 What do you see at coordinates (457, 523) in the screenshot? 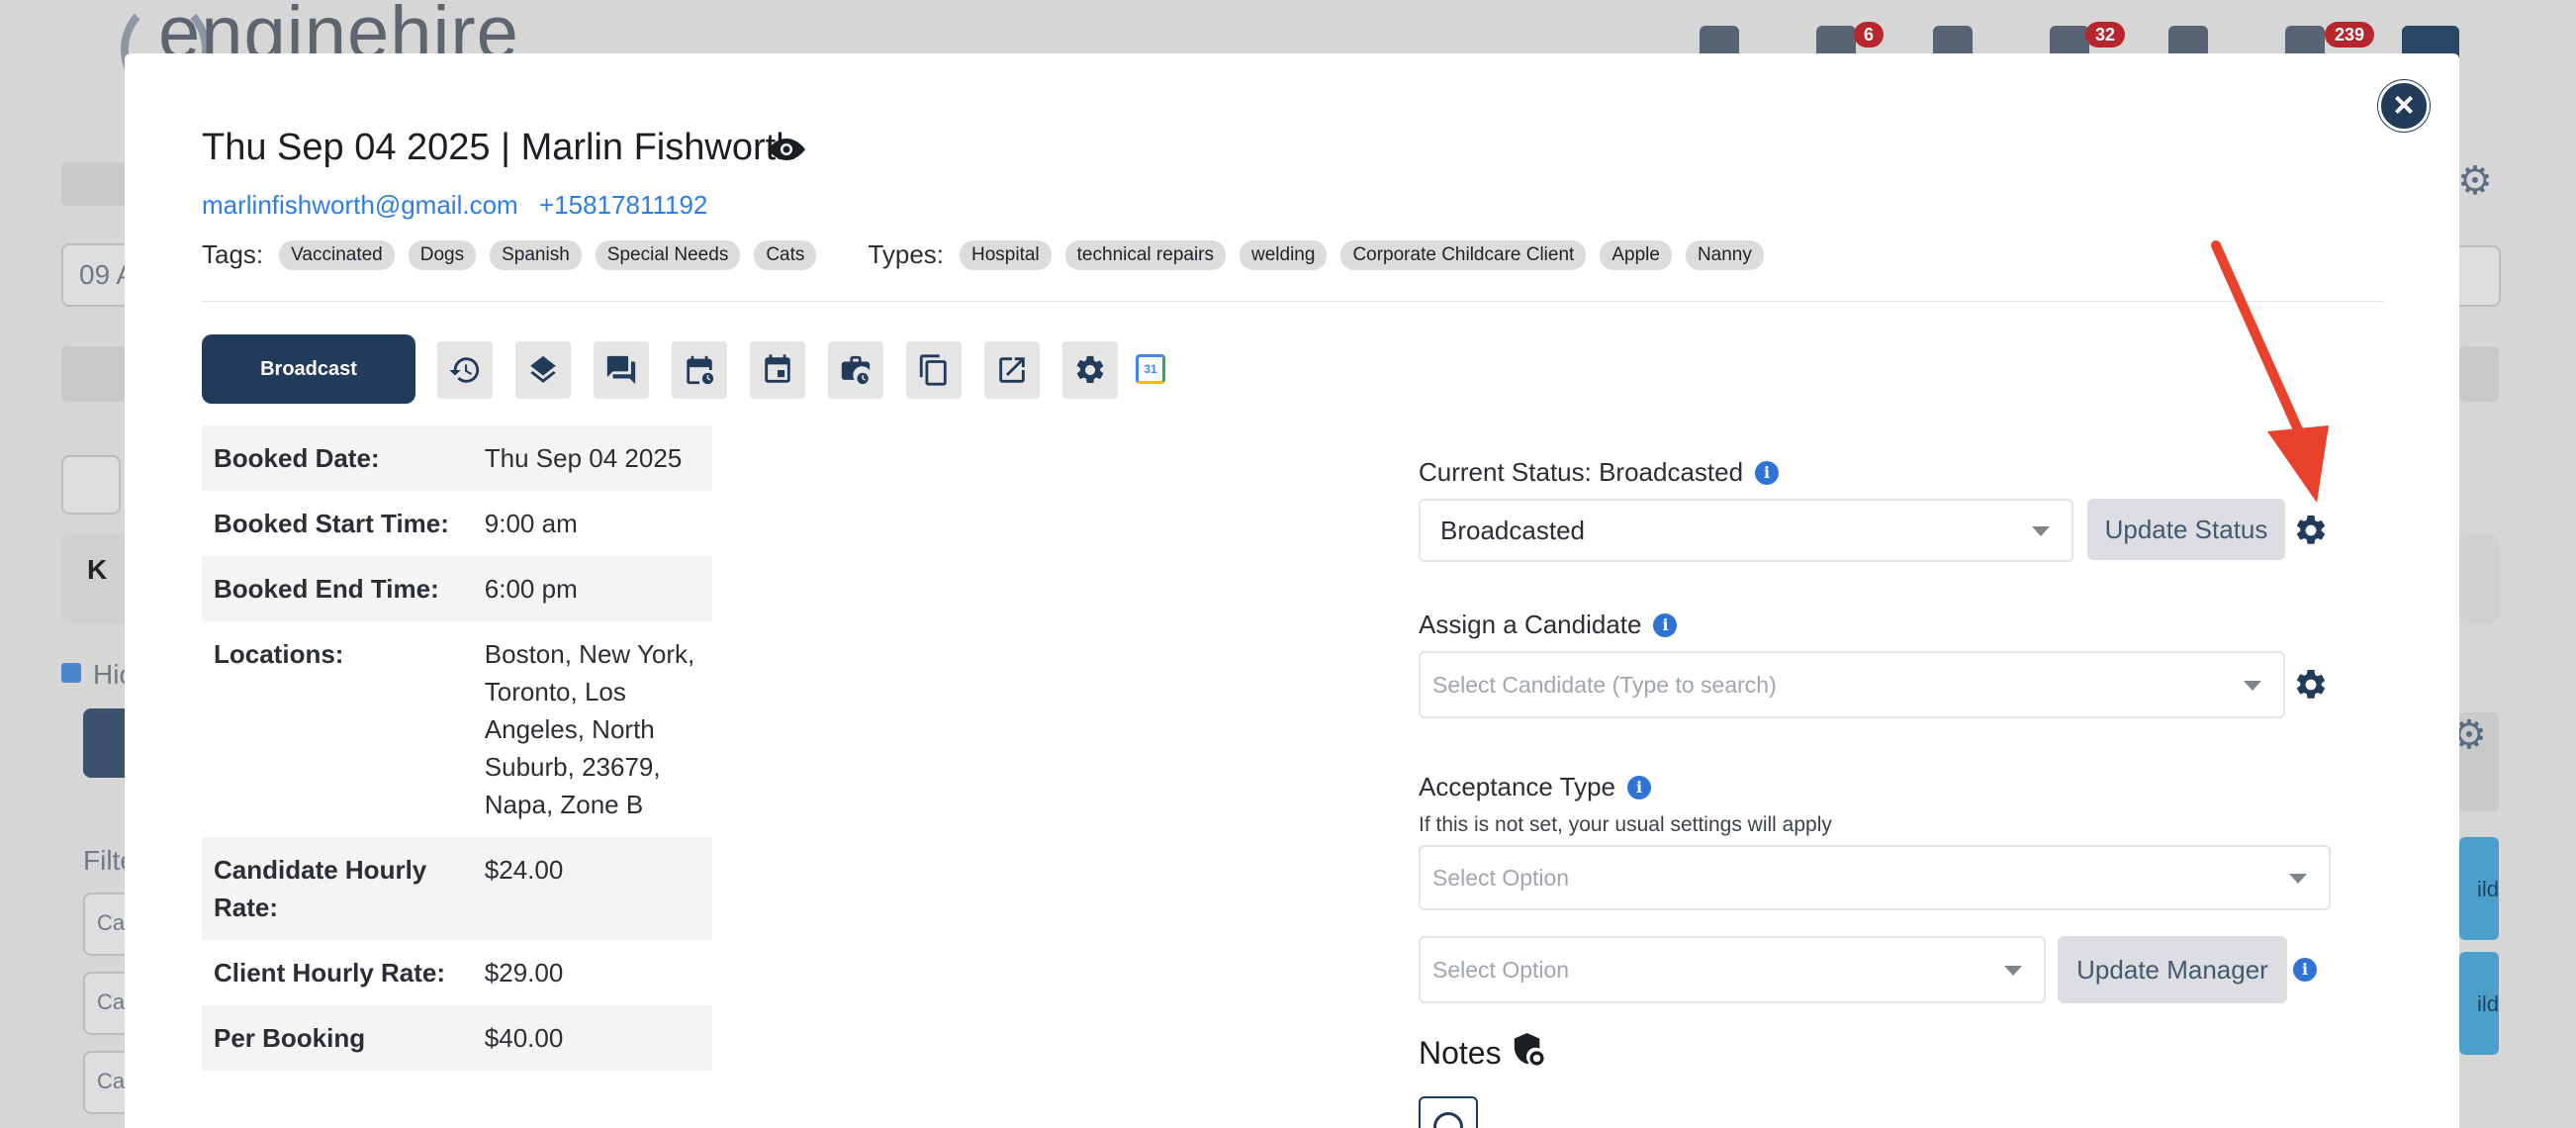
I see `detail-row: Booked Start Time: 9:00 am` at bounding box center [457, 523].